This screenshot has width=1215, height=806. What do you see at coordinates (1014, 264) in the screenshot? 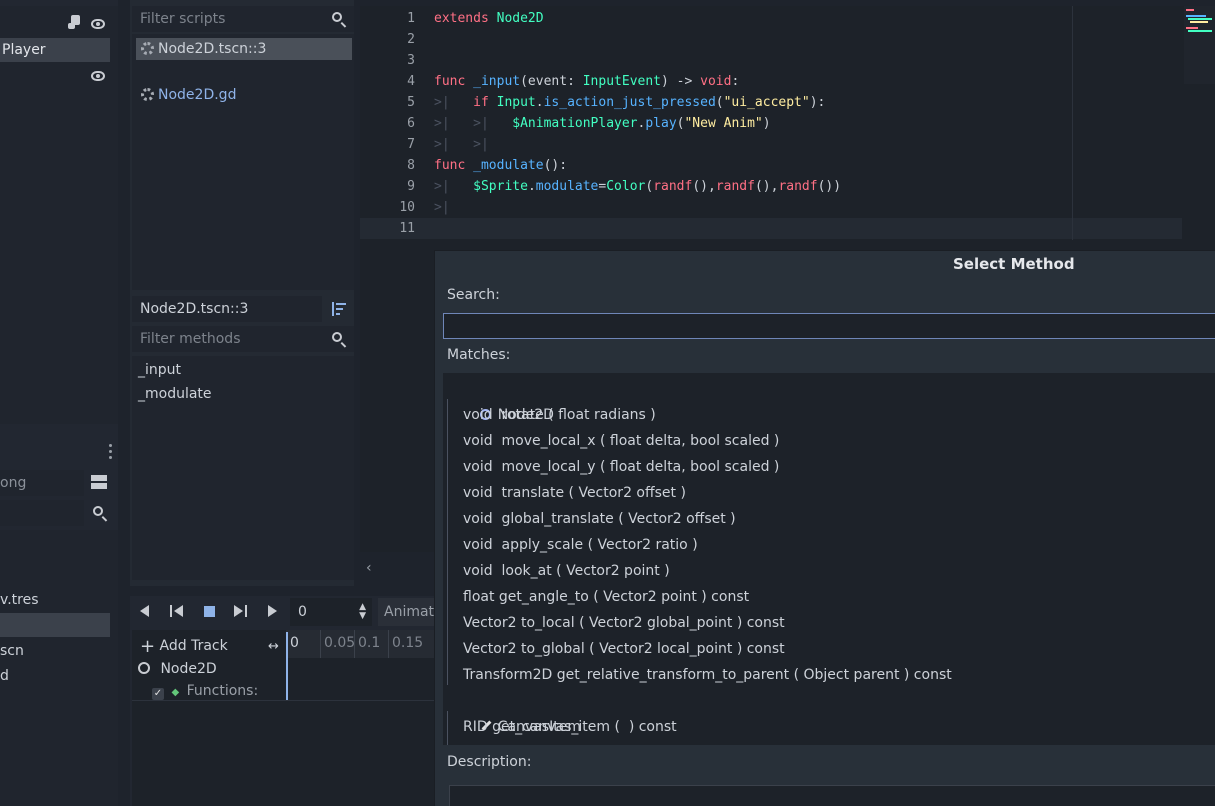
I see `dialog-title: Select Method` at bounding box center [1014, 264].